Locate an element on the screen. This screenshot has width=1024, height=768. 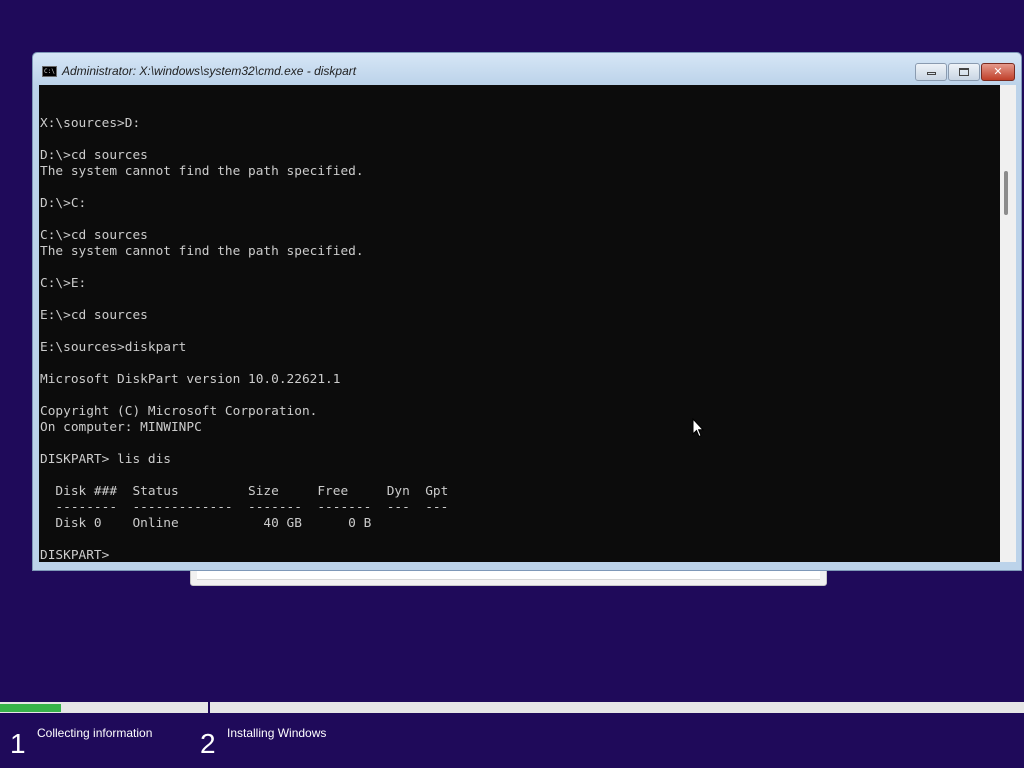
console-line: Copyright (C) Microsoft Corporation. is located at coordinates (179, 411).